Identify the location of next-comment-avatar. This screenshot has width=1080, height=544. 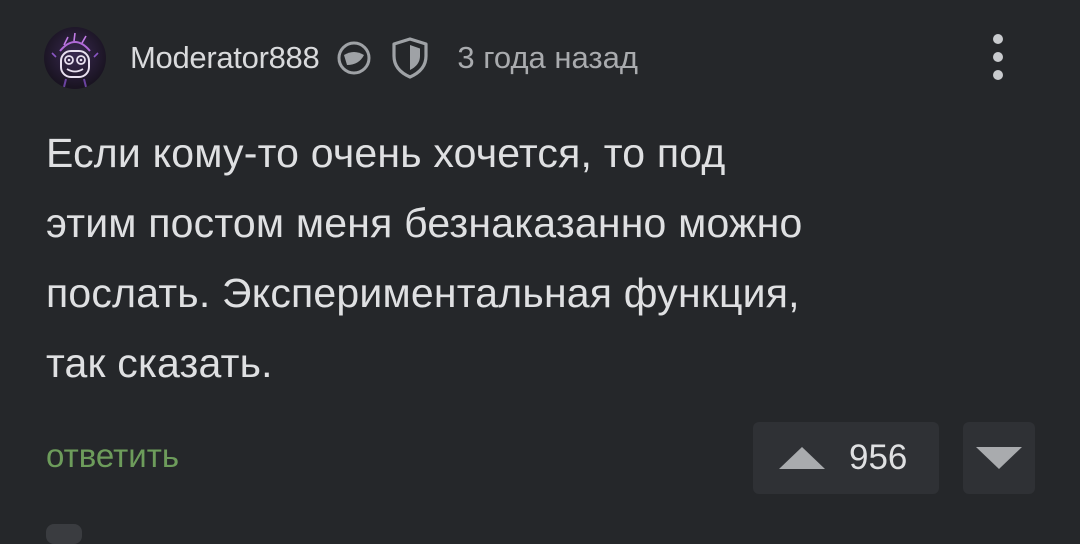
(64, 534).